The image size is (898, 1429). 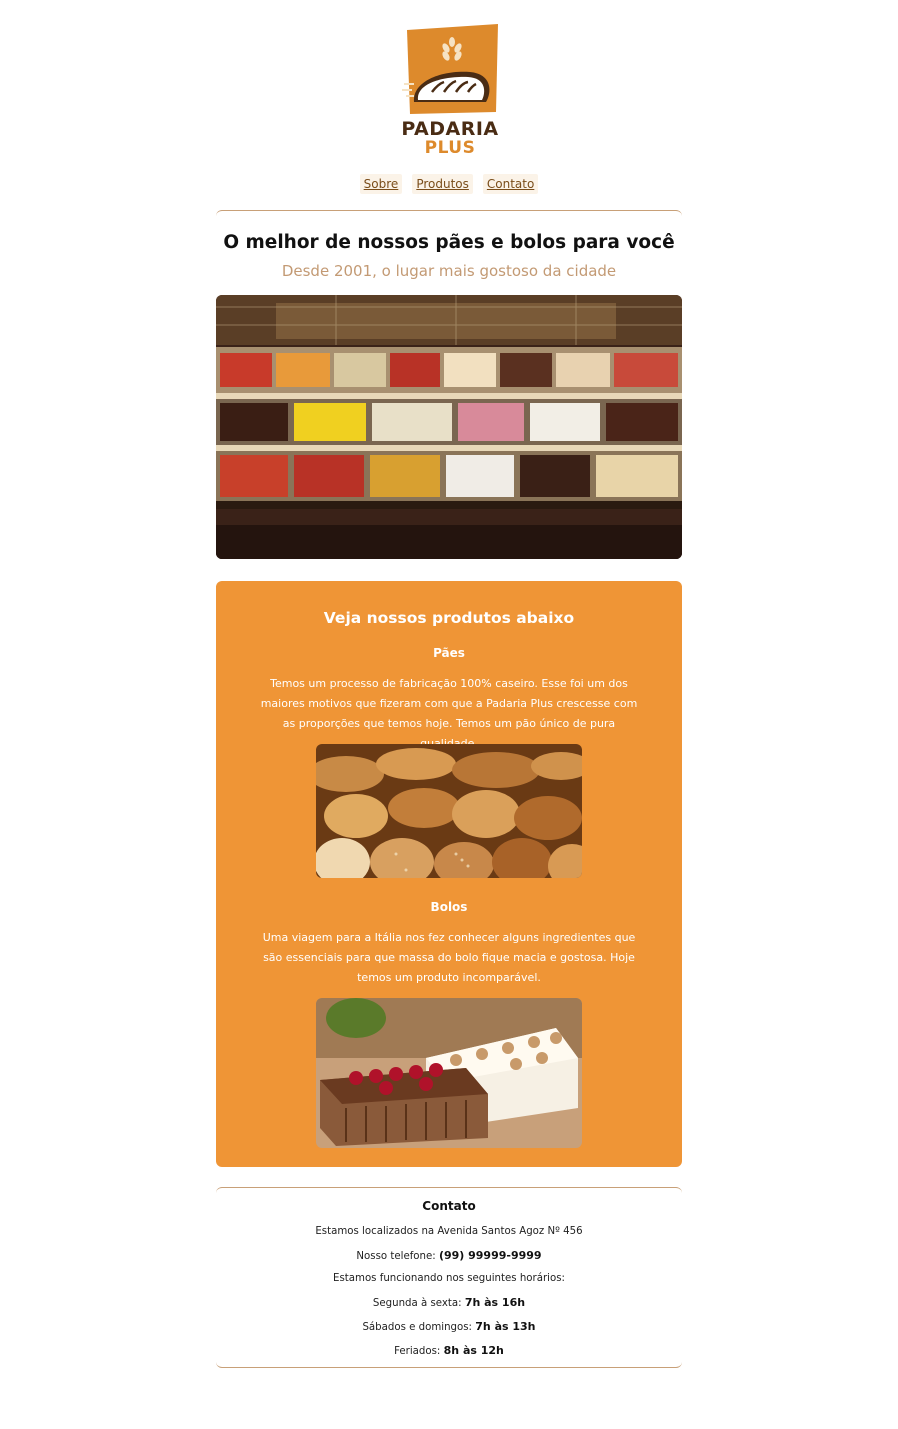 What do you see at coordinates (495, 1302) in the screenshot?
I see `weekdays-hours: 7h às 16h` at bounding box center [495, 1302].